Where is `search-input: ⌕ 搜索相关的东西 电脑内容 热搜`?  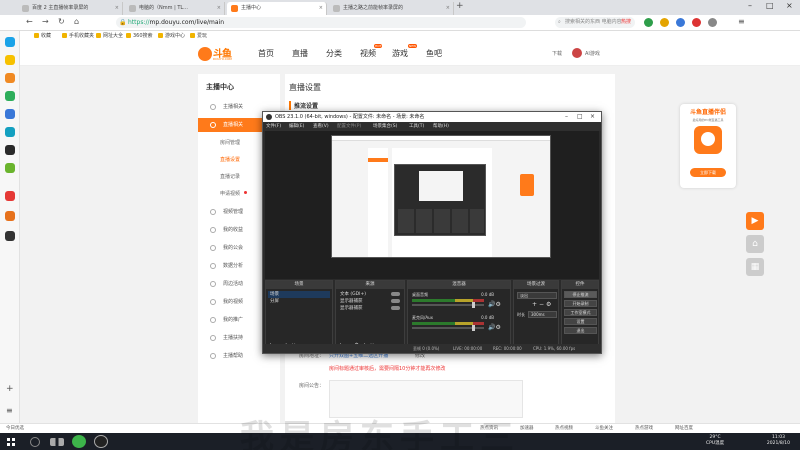 search-input: ⌕ 搜索相关的东西 电脑内容 热搜 is located at coordinates (595, 22).